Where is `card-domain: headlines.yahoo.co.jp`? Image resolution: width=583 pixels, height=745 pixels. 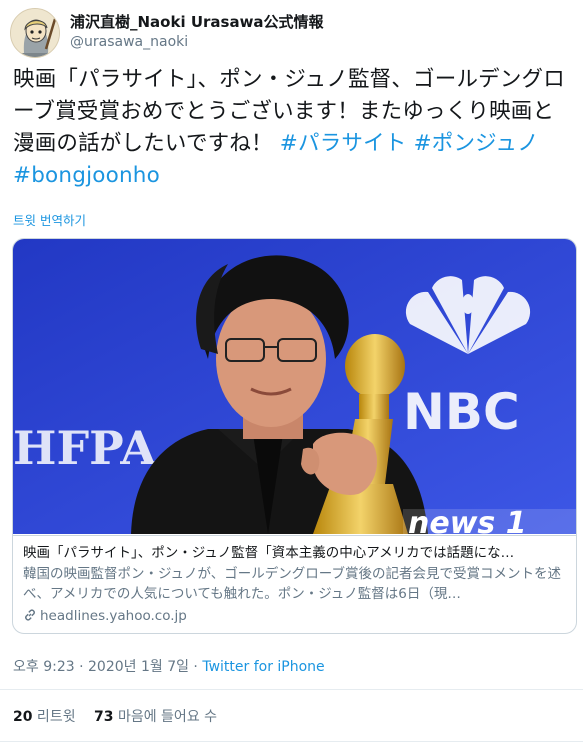
card-domain: headlines.yahoo.co.jp is located at coordinates (105, 617).